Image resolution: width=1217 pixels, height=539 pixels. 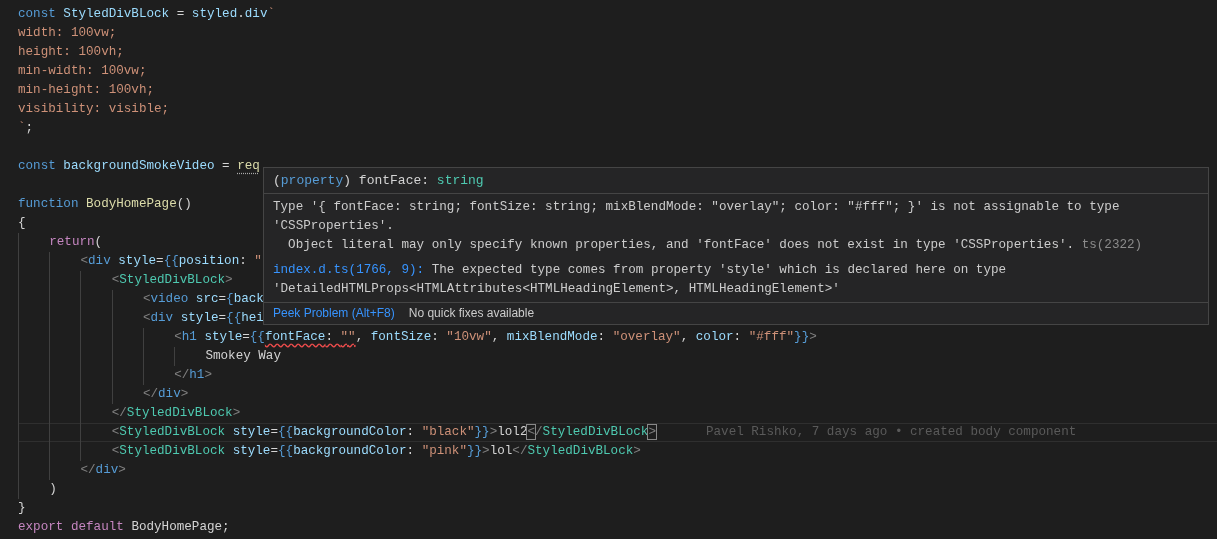 What do you see at coordinates (715, 245) in the screenshot?
I see `error-detail: Object literal may only specify known properties, and 'fontFace' does not exist in type 'CSSProperties'. ts(2322)` at bounding box center [715, 245].